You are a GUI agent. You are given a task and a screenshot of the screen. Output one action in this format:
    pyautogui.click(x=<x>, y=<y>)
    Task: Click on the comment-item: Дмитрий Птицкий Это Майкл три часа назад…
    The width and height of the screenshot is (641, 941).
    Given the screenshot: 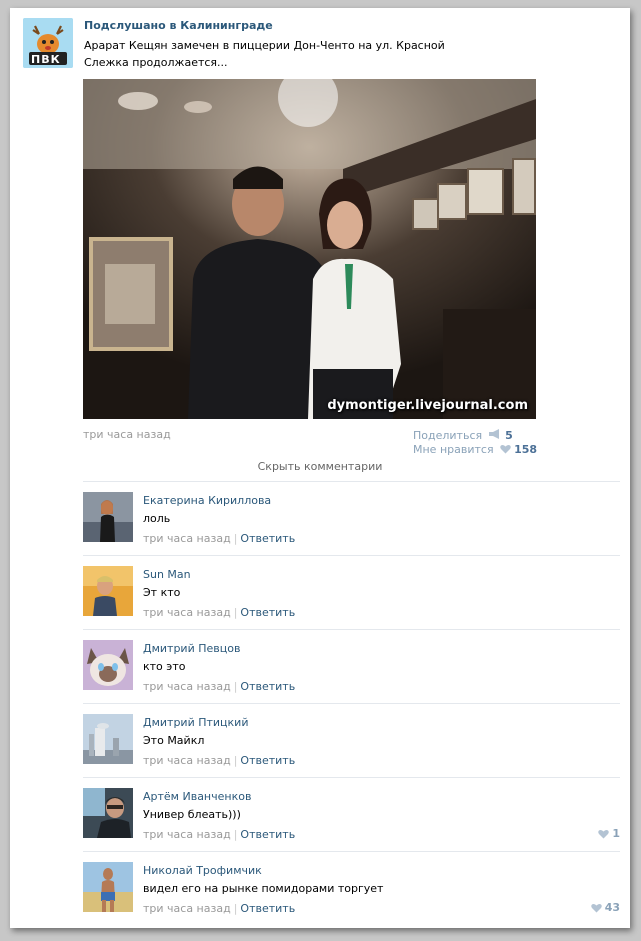 What is the action you would take?
    pyautogui.click(x=351, y=740)
    